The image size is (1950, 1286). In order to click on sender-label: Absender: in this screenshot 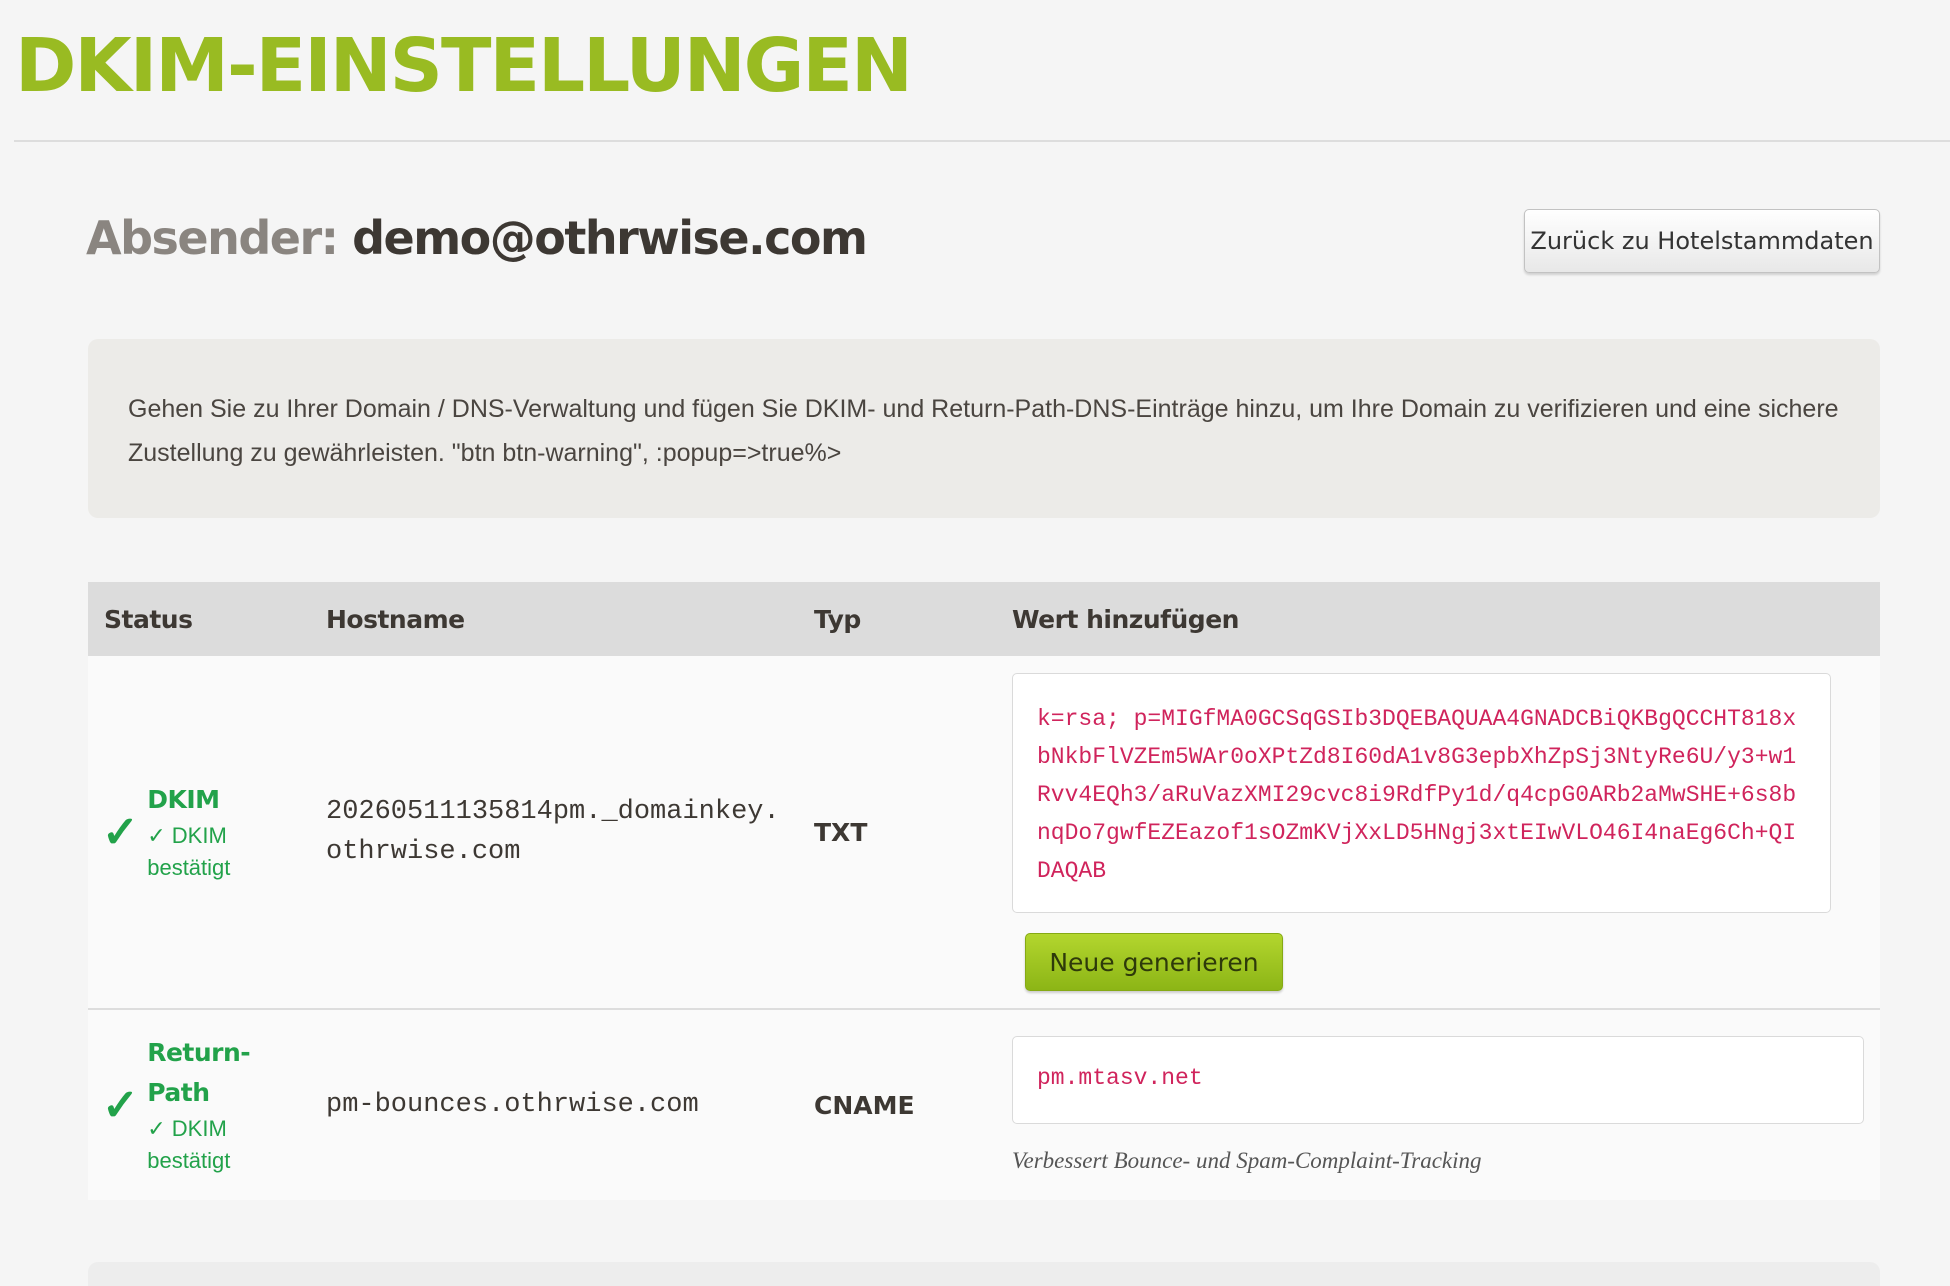, I will do `click(212, 238)`.